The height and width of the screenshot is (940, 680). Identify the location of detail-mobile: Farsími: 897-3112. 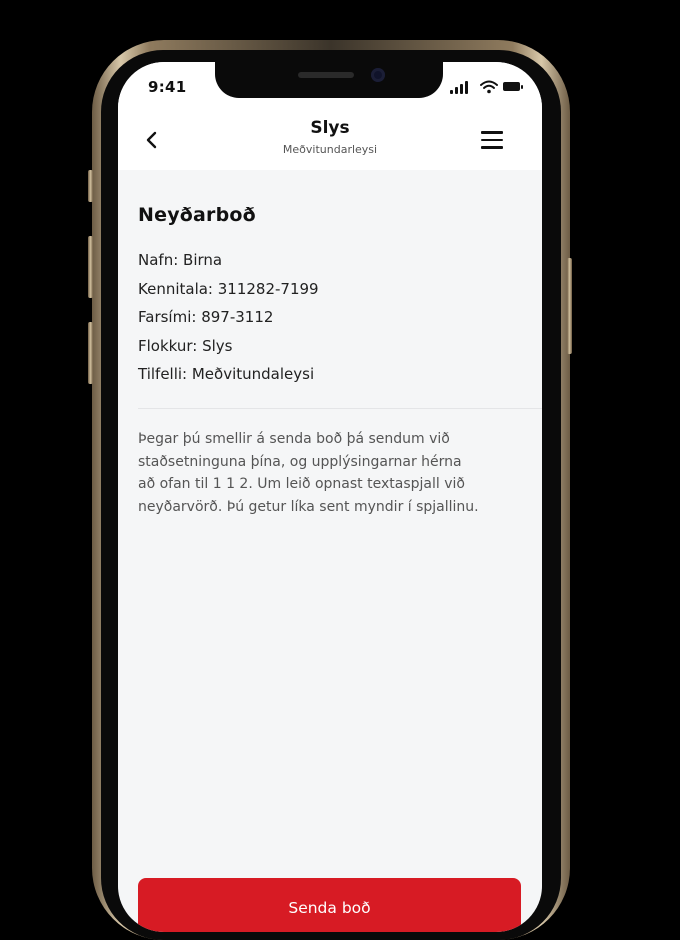
(206, 317).